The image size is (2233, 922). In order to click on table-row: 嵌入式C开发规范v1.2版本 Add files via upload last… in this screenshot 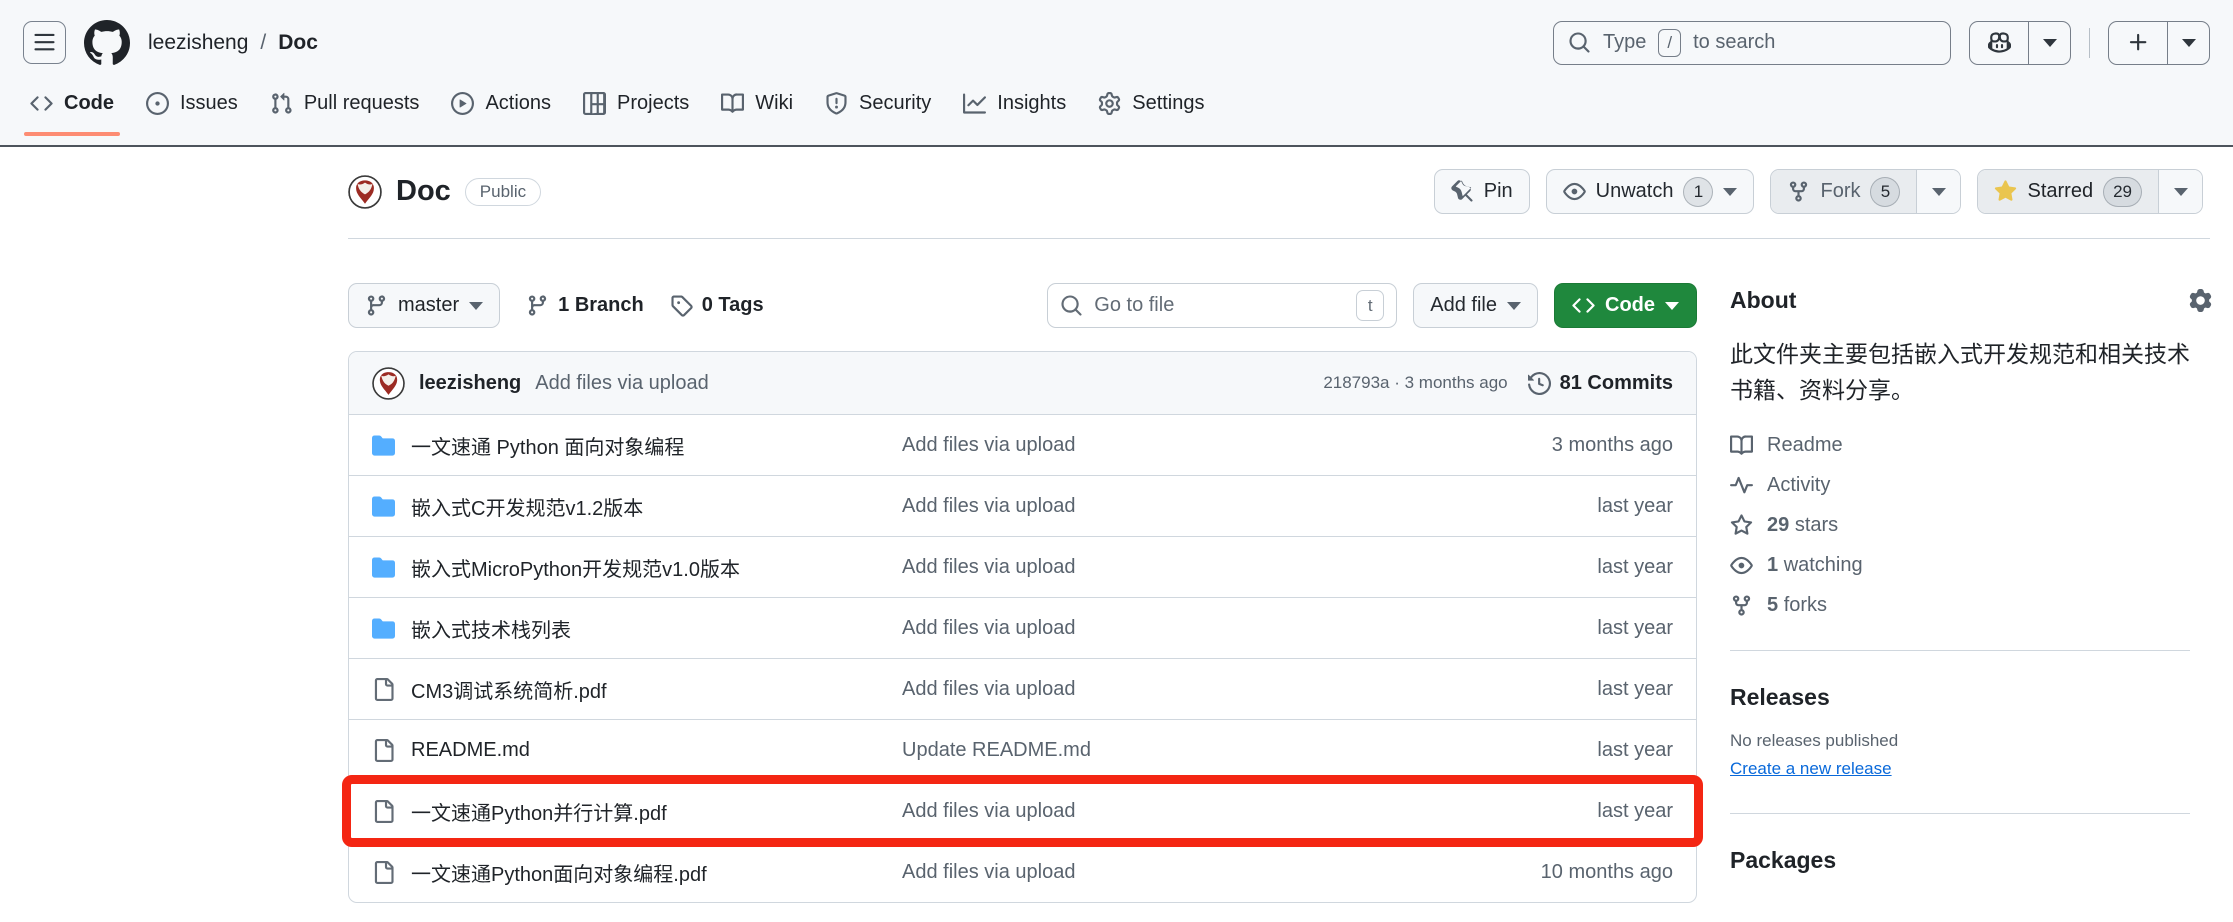, I will do `click(1022, 505)`.